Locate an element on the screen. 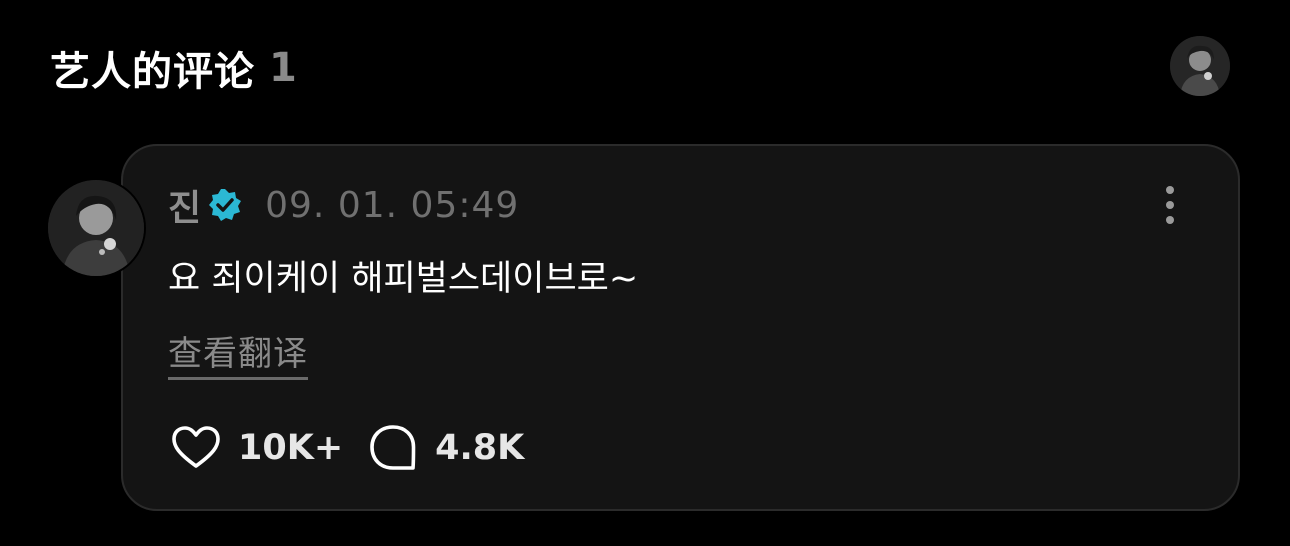 Image resolution: width=1290 pixels, height=546 pixels. heart-icon is located at coordinates (196, 447).